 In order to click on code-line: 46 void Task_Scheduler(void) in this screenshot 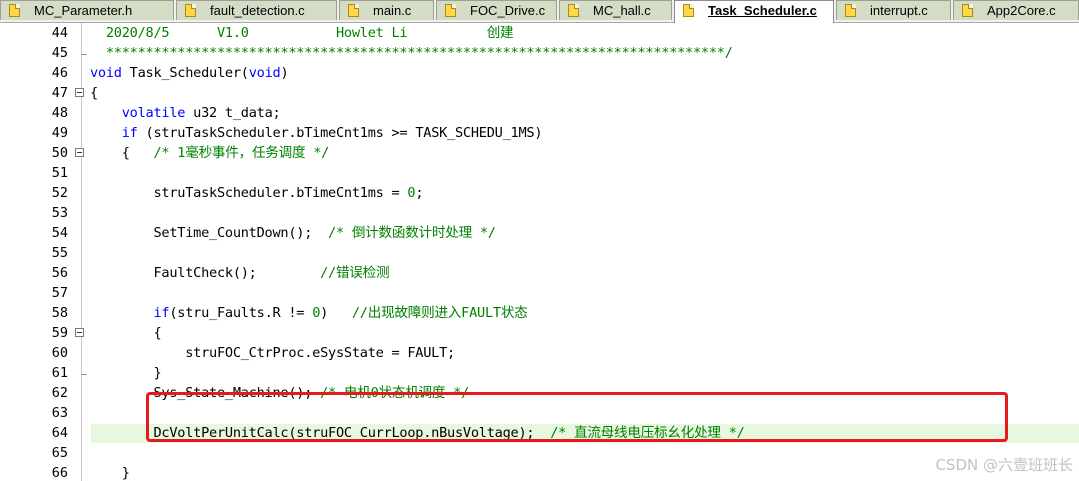, I will do `click(539, 73)`.